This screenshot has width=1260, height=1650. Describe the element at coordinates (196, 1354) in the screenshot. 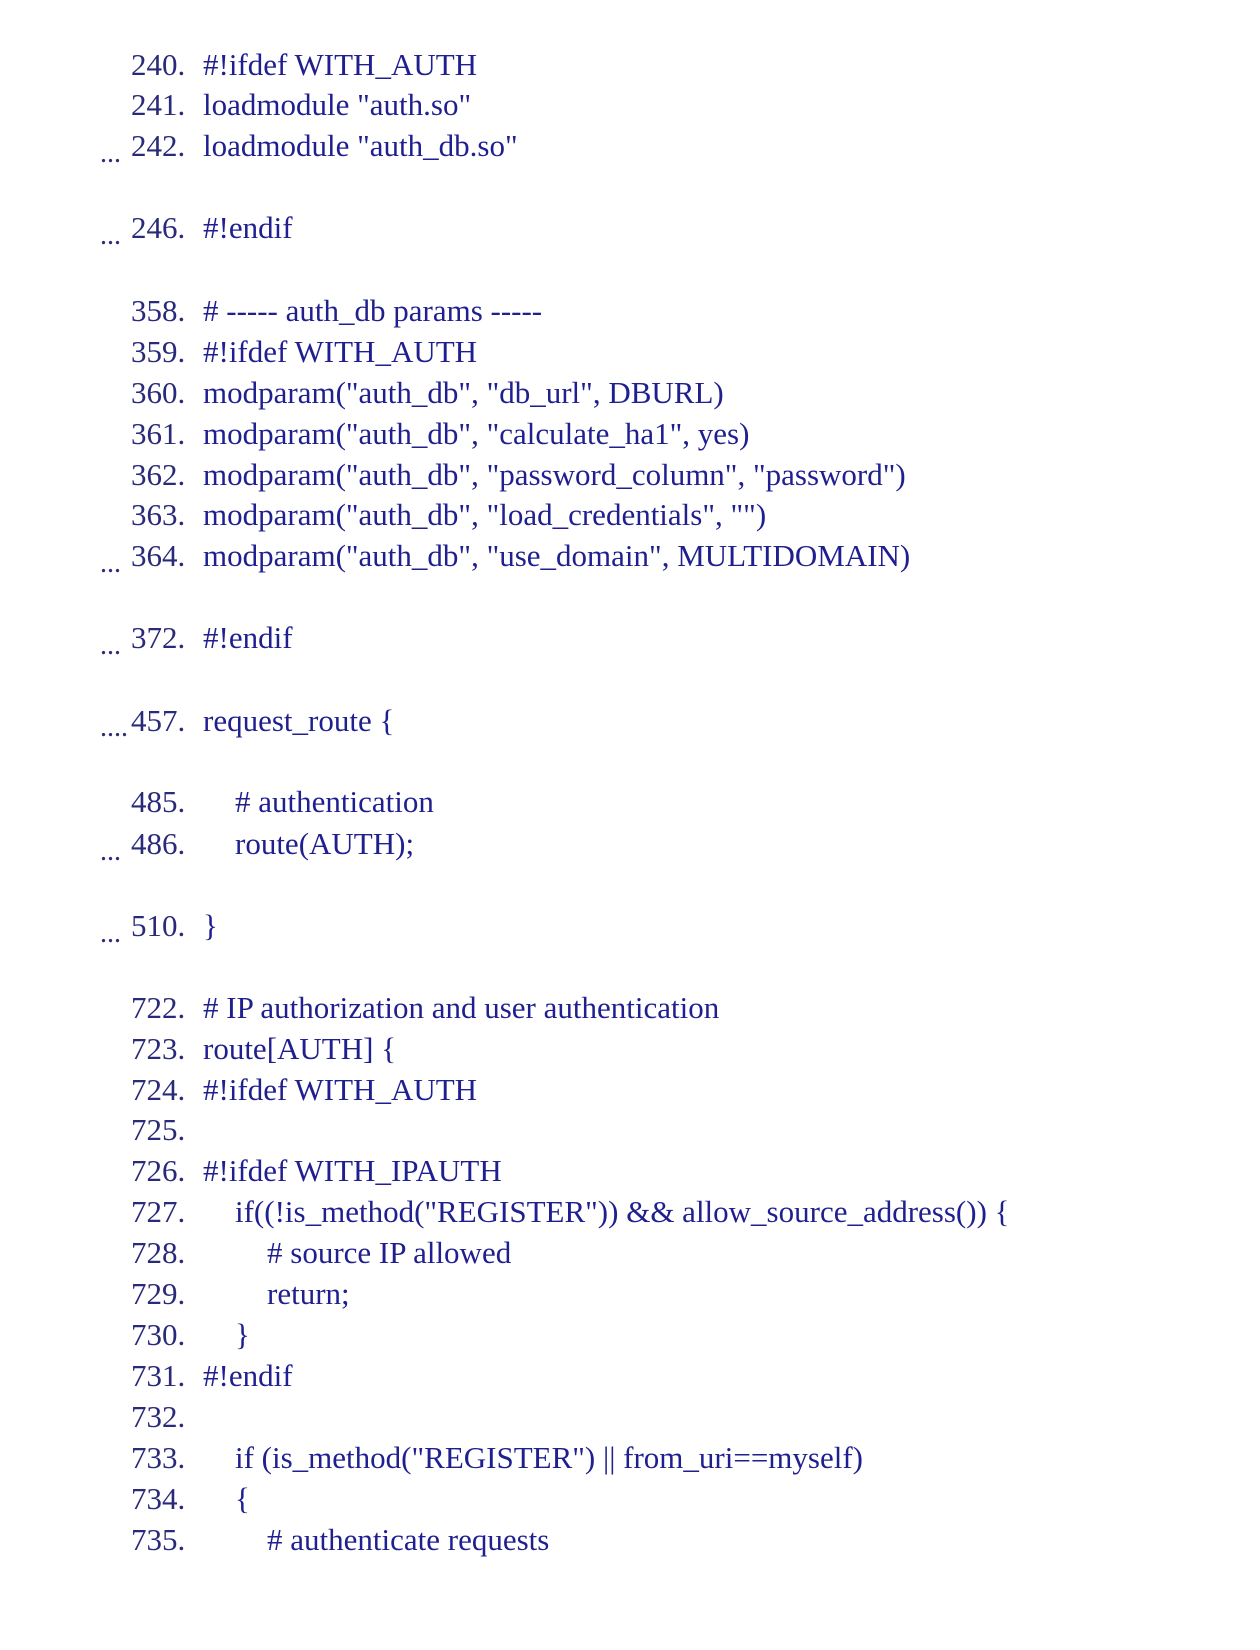

I see `code-line: 731. #!endif` at that location.